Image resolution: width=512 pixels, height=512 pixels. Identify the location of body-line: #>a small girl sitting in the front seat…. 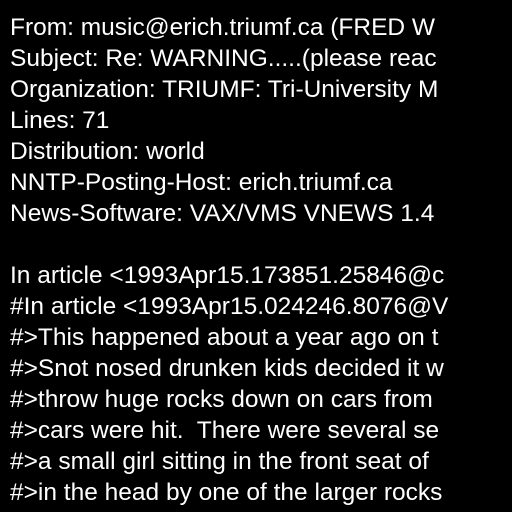
(219, 461).